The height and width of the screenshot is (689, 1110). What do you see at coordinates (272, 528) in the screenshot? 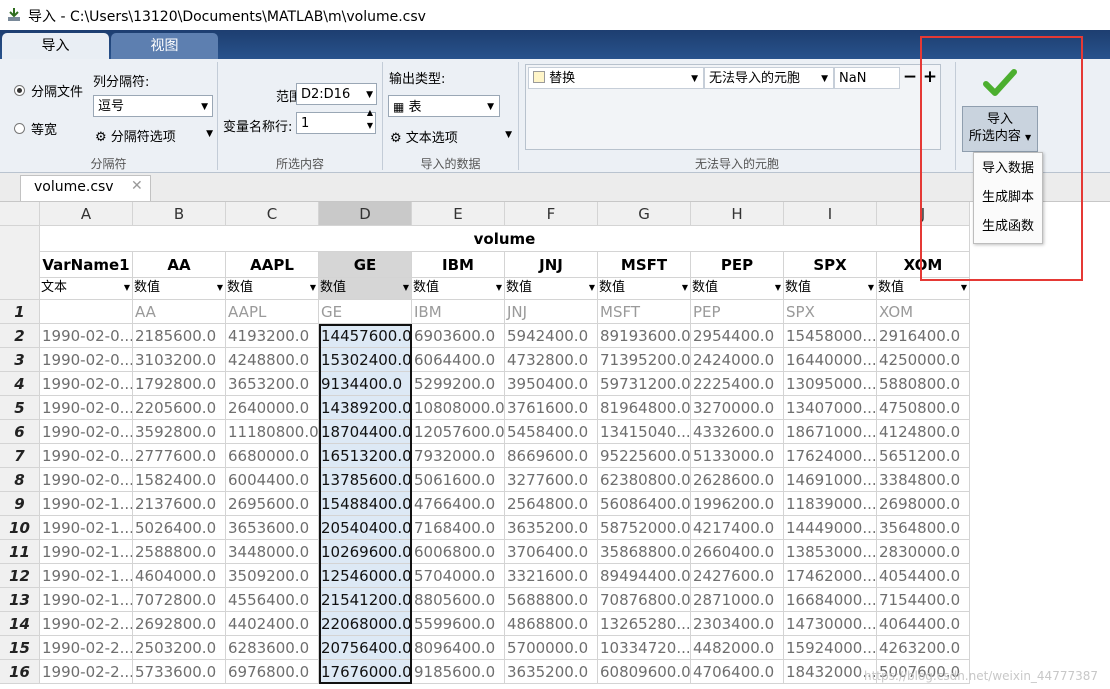
I see `table-cell: 3653600.0` at bounding box center [272, 528].